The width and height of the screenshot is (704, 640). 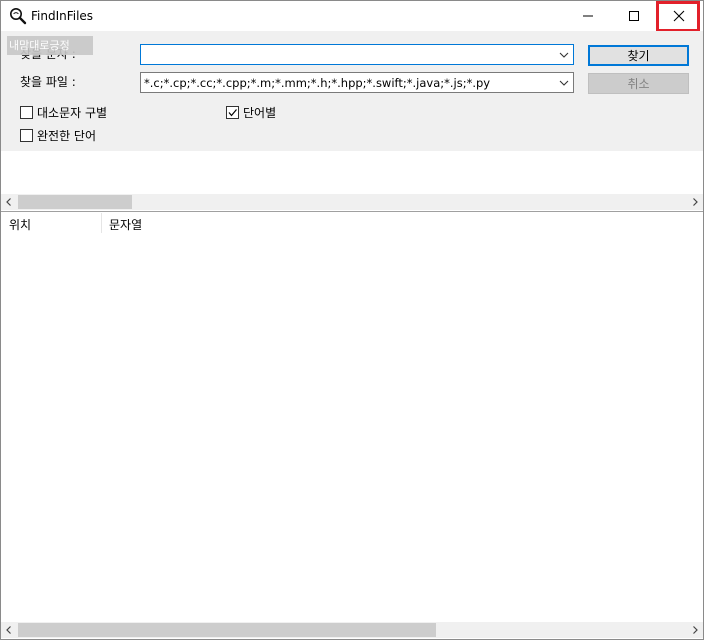 I want to click on close-button-highlight, so click(x=678, y=16).